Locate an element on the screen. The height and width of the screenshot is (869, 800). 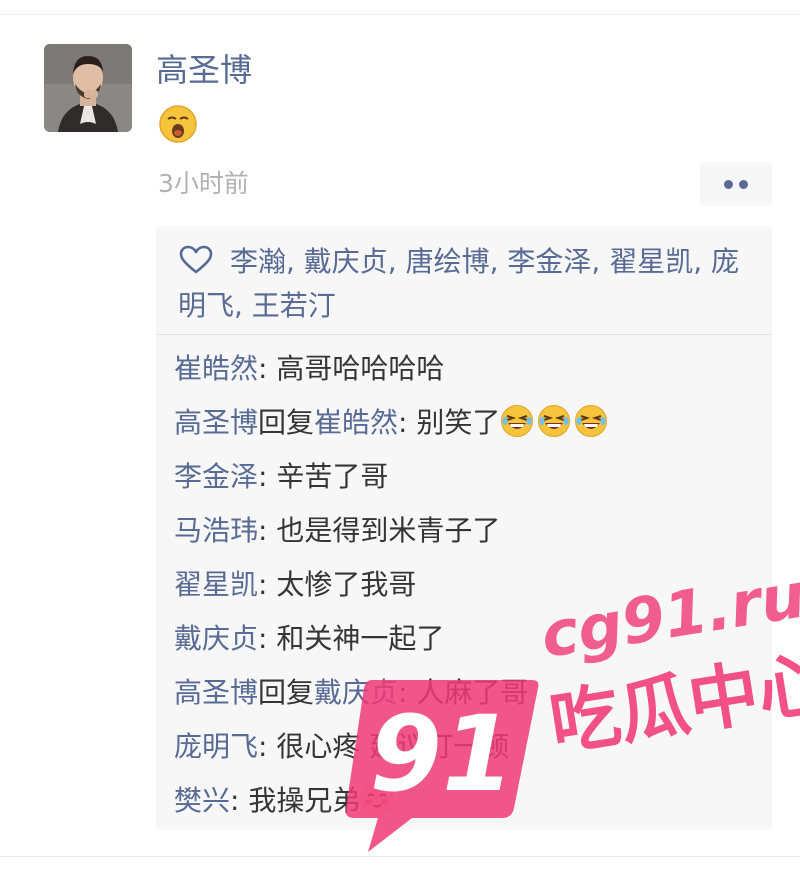
avatar-photo is located at coordinates (88, 88).